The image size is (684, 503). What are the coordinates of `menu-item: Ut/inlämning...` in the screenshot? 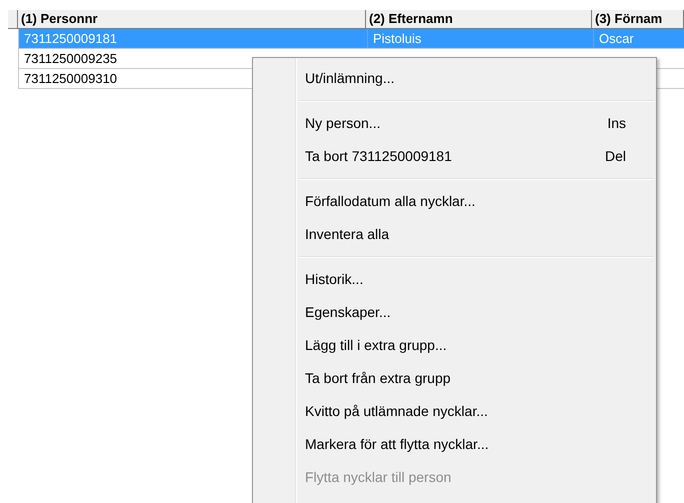 It's located at (454, 78).